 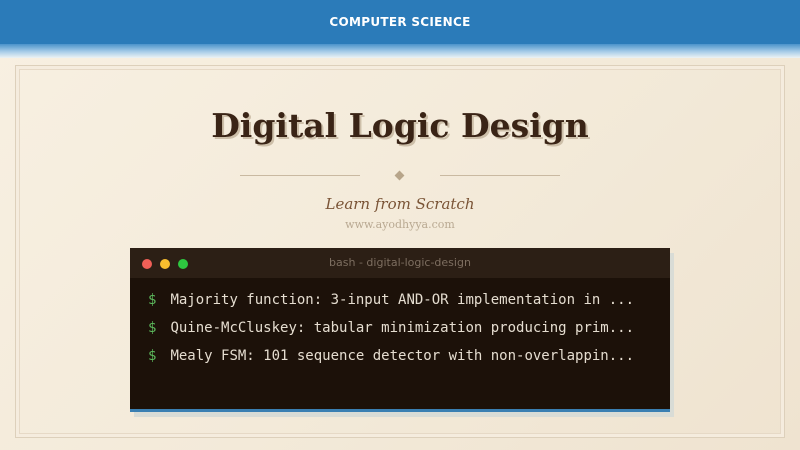 What do you see at coordinates (400, 125) in the screenshot?
I see `page-title: Digital Logic Design` at bounding box center [400, 125].